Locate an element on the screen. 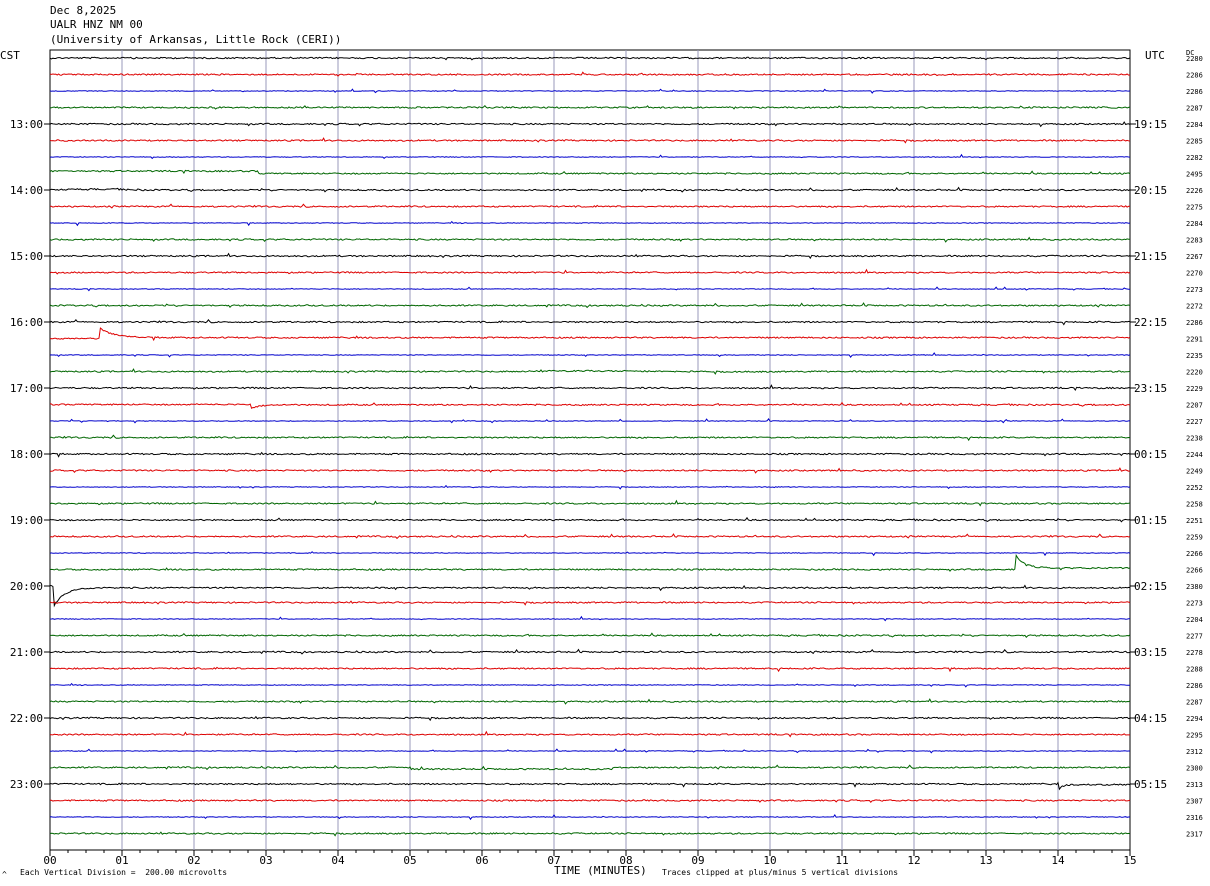  dc-value: 2278 is located at coordinates (1194, 653).